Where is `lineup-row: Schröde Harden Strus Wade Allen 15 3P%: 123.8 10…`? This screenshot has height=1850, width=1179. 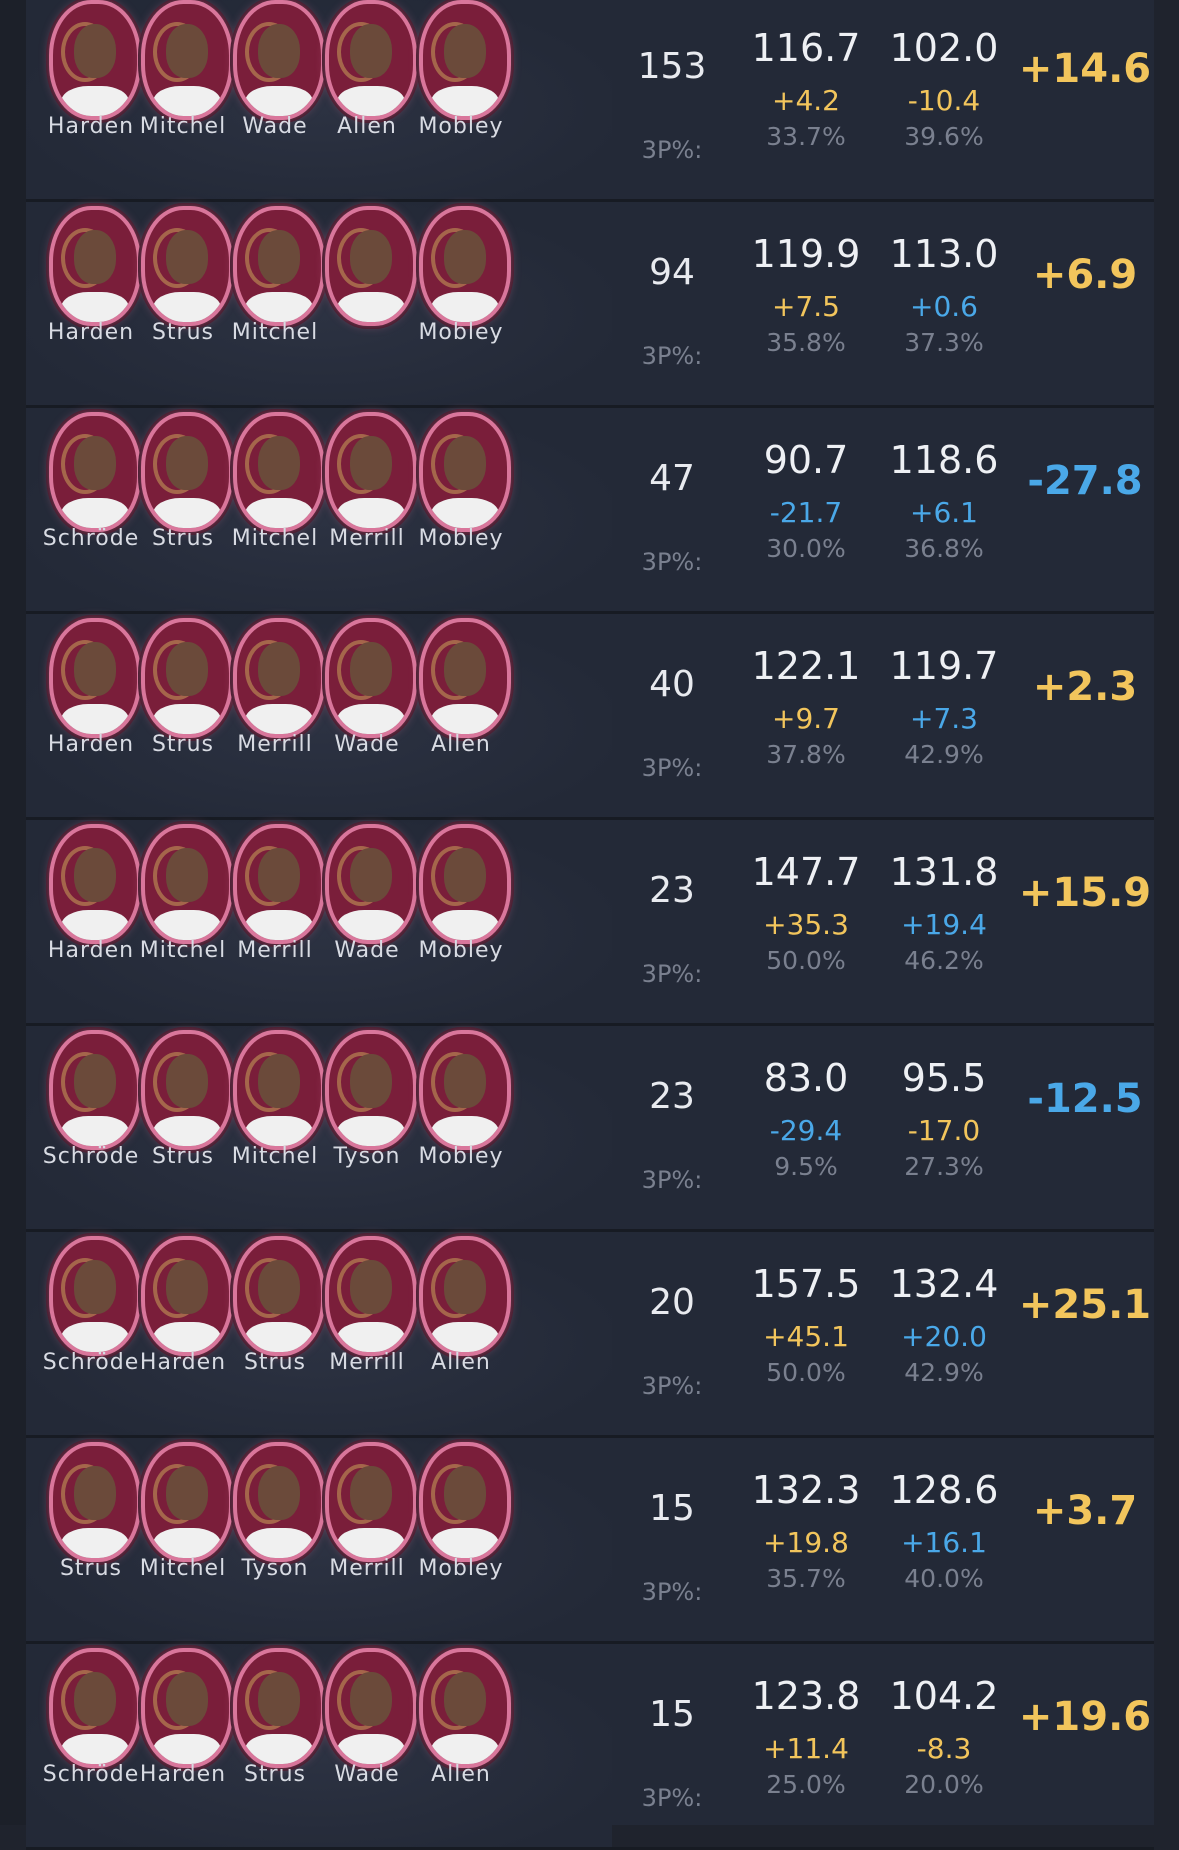 lineup-row: Schröde Harden Strus Wade Allen 15 3P%: 123.8 10… is located at coordinates (590, 1747).